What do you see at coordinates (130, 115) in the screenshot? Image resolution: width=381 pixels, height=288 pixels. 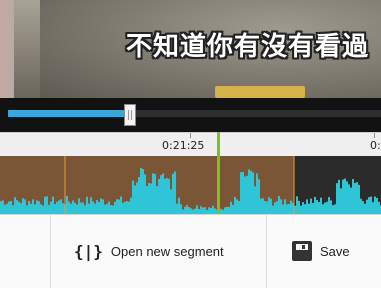 I see `scrubber-handle` at bounding box center [130, 115].